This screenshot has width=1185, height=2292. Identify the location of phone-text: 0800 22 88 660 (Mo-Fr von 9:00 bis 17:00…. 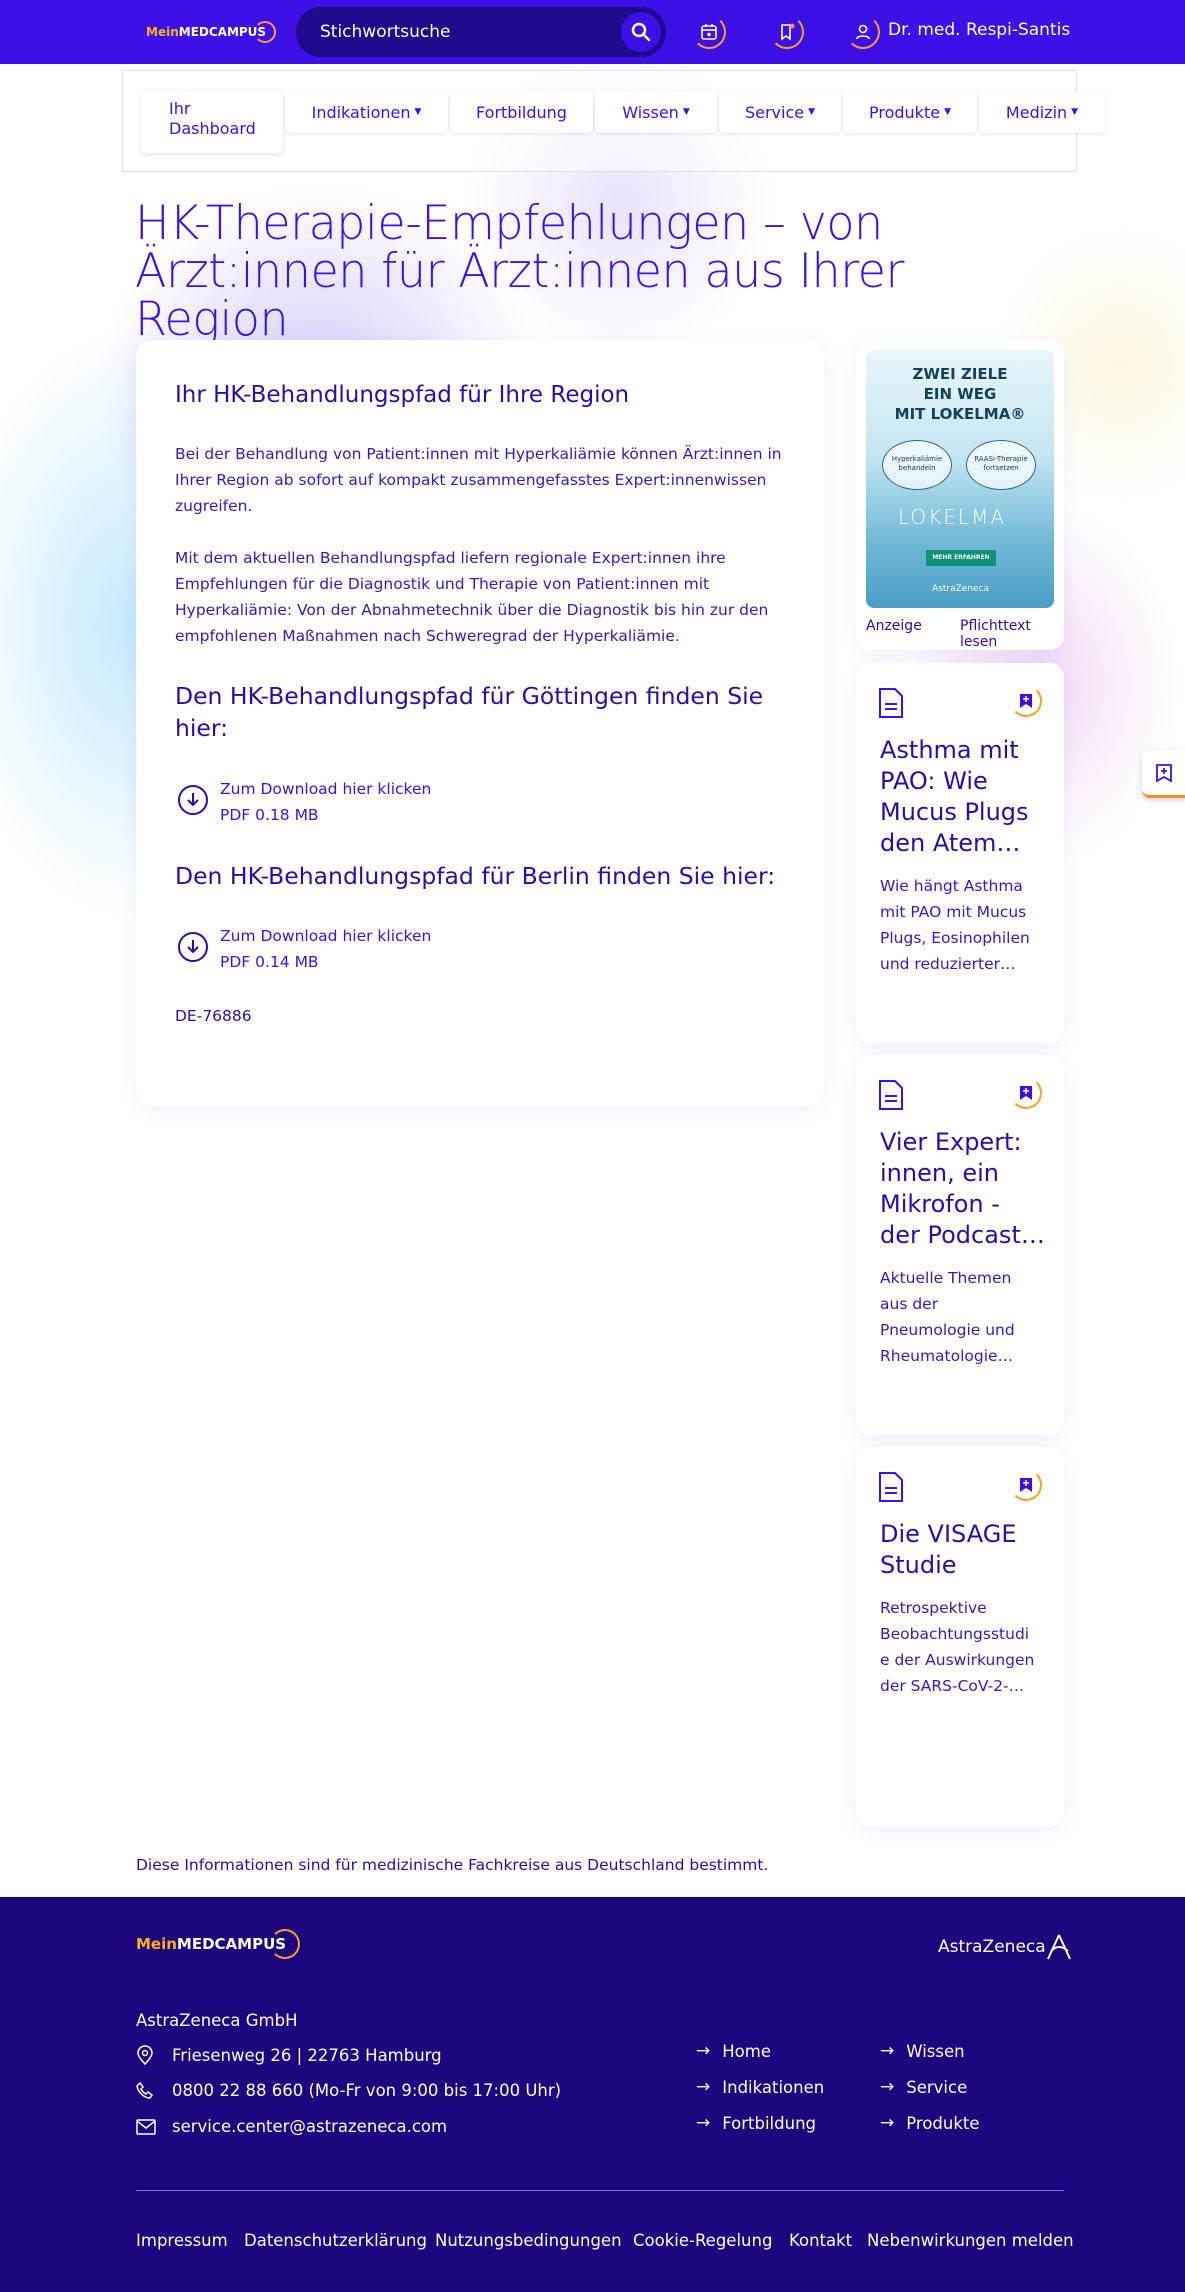
(366, 2090).